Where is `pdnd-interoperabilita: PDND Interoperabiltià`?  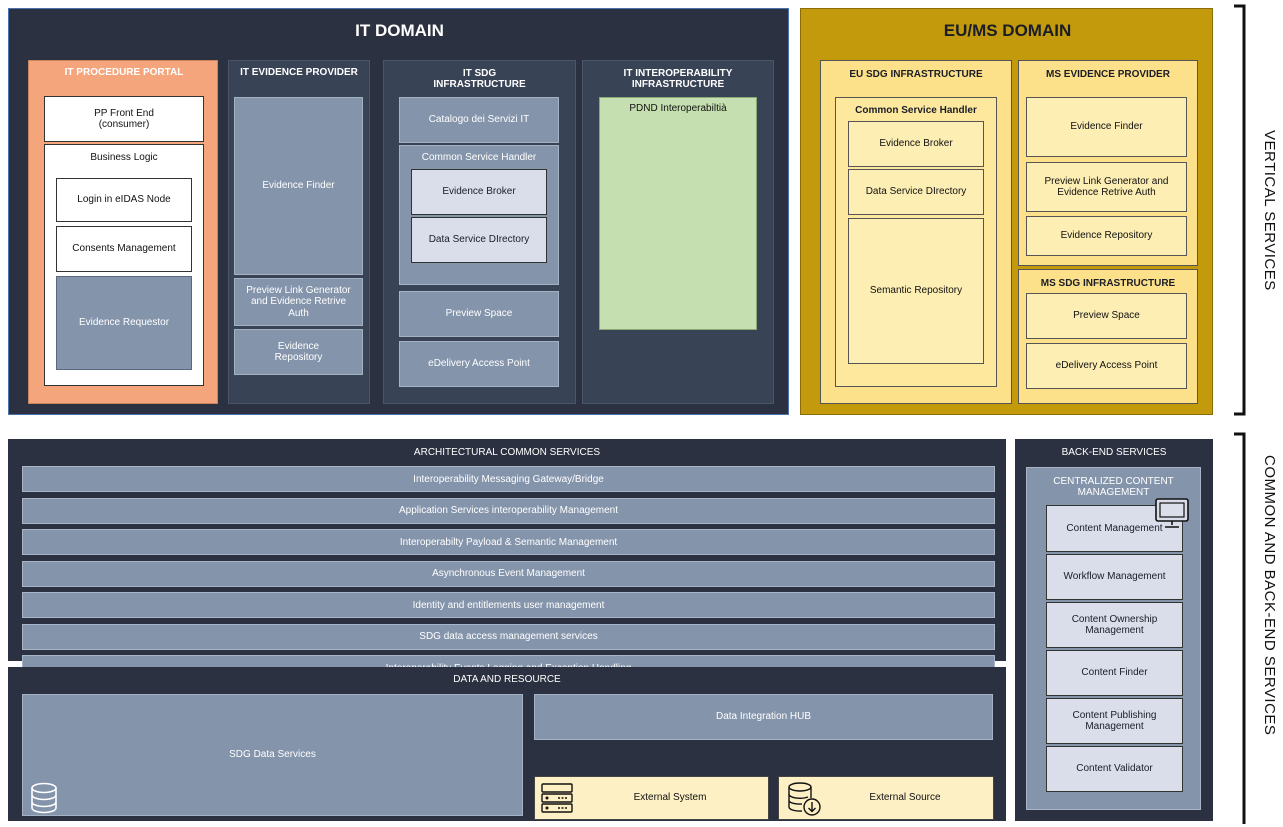 pdnd-interoperabilita: PDND Interoperabiltià is located at coordinates (678, 213).